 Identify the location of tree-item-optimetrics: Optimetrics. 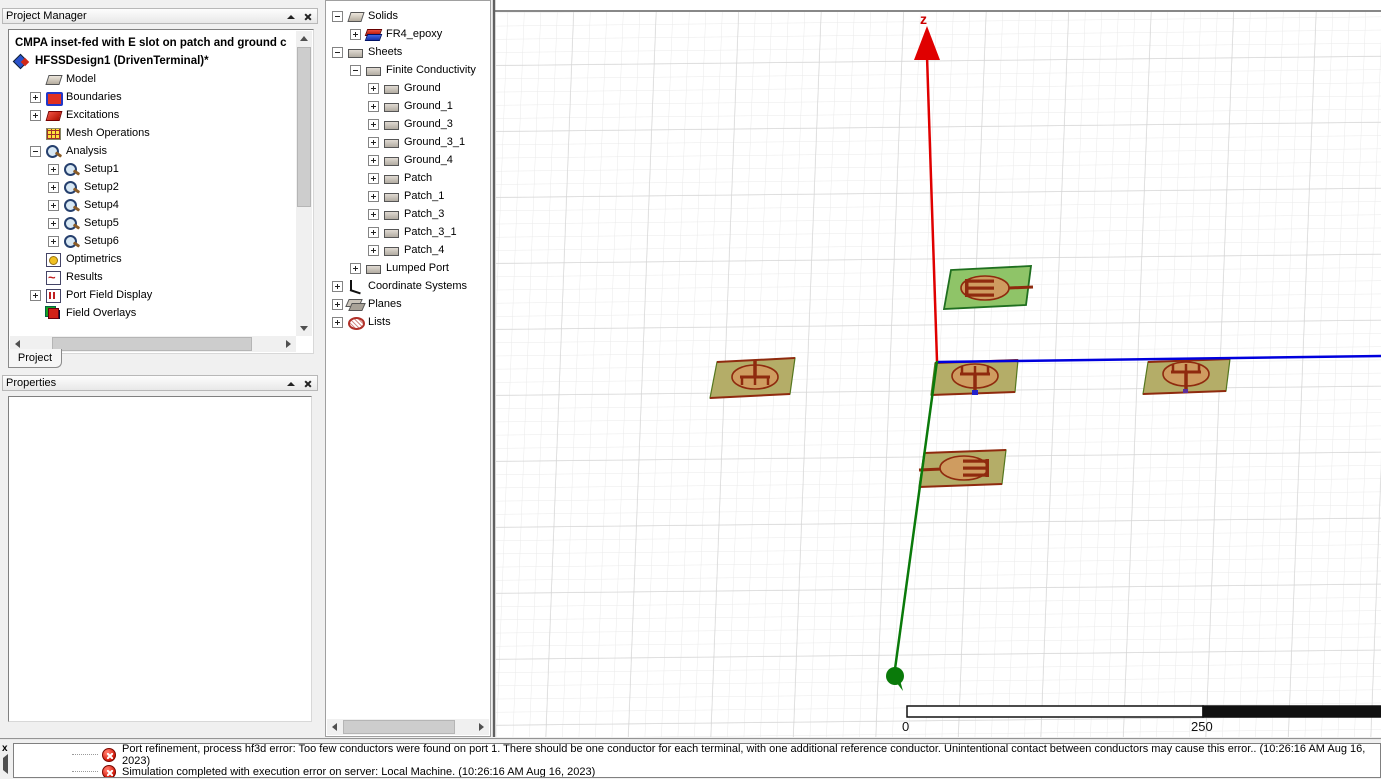
(153, 259).